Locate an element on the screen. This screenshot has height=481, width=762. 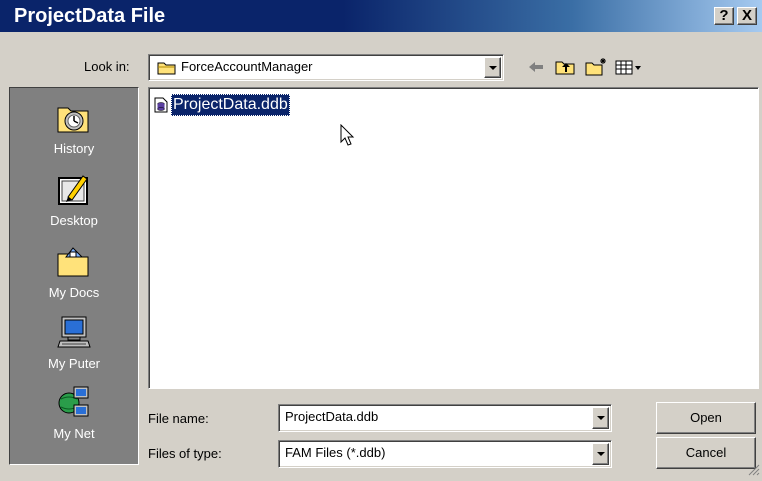
places-bar: History Desktop My Docs My Puter My Net is located at coordinates (74, 276).